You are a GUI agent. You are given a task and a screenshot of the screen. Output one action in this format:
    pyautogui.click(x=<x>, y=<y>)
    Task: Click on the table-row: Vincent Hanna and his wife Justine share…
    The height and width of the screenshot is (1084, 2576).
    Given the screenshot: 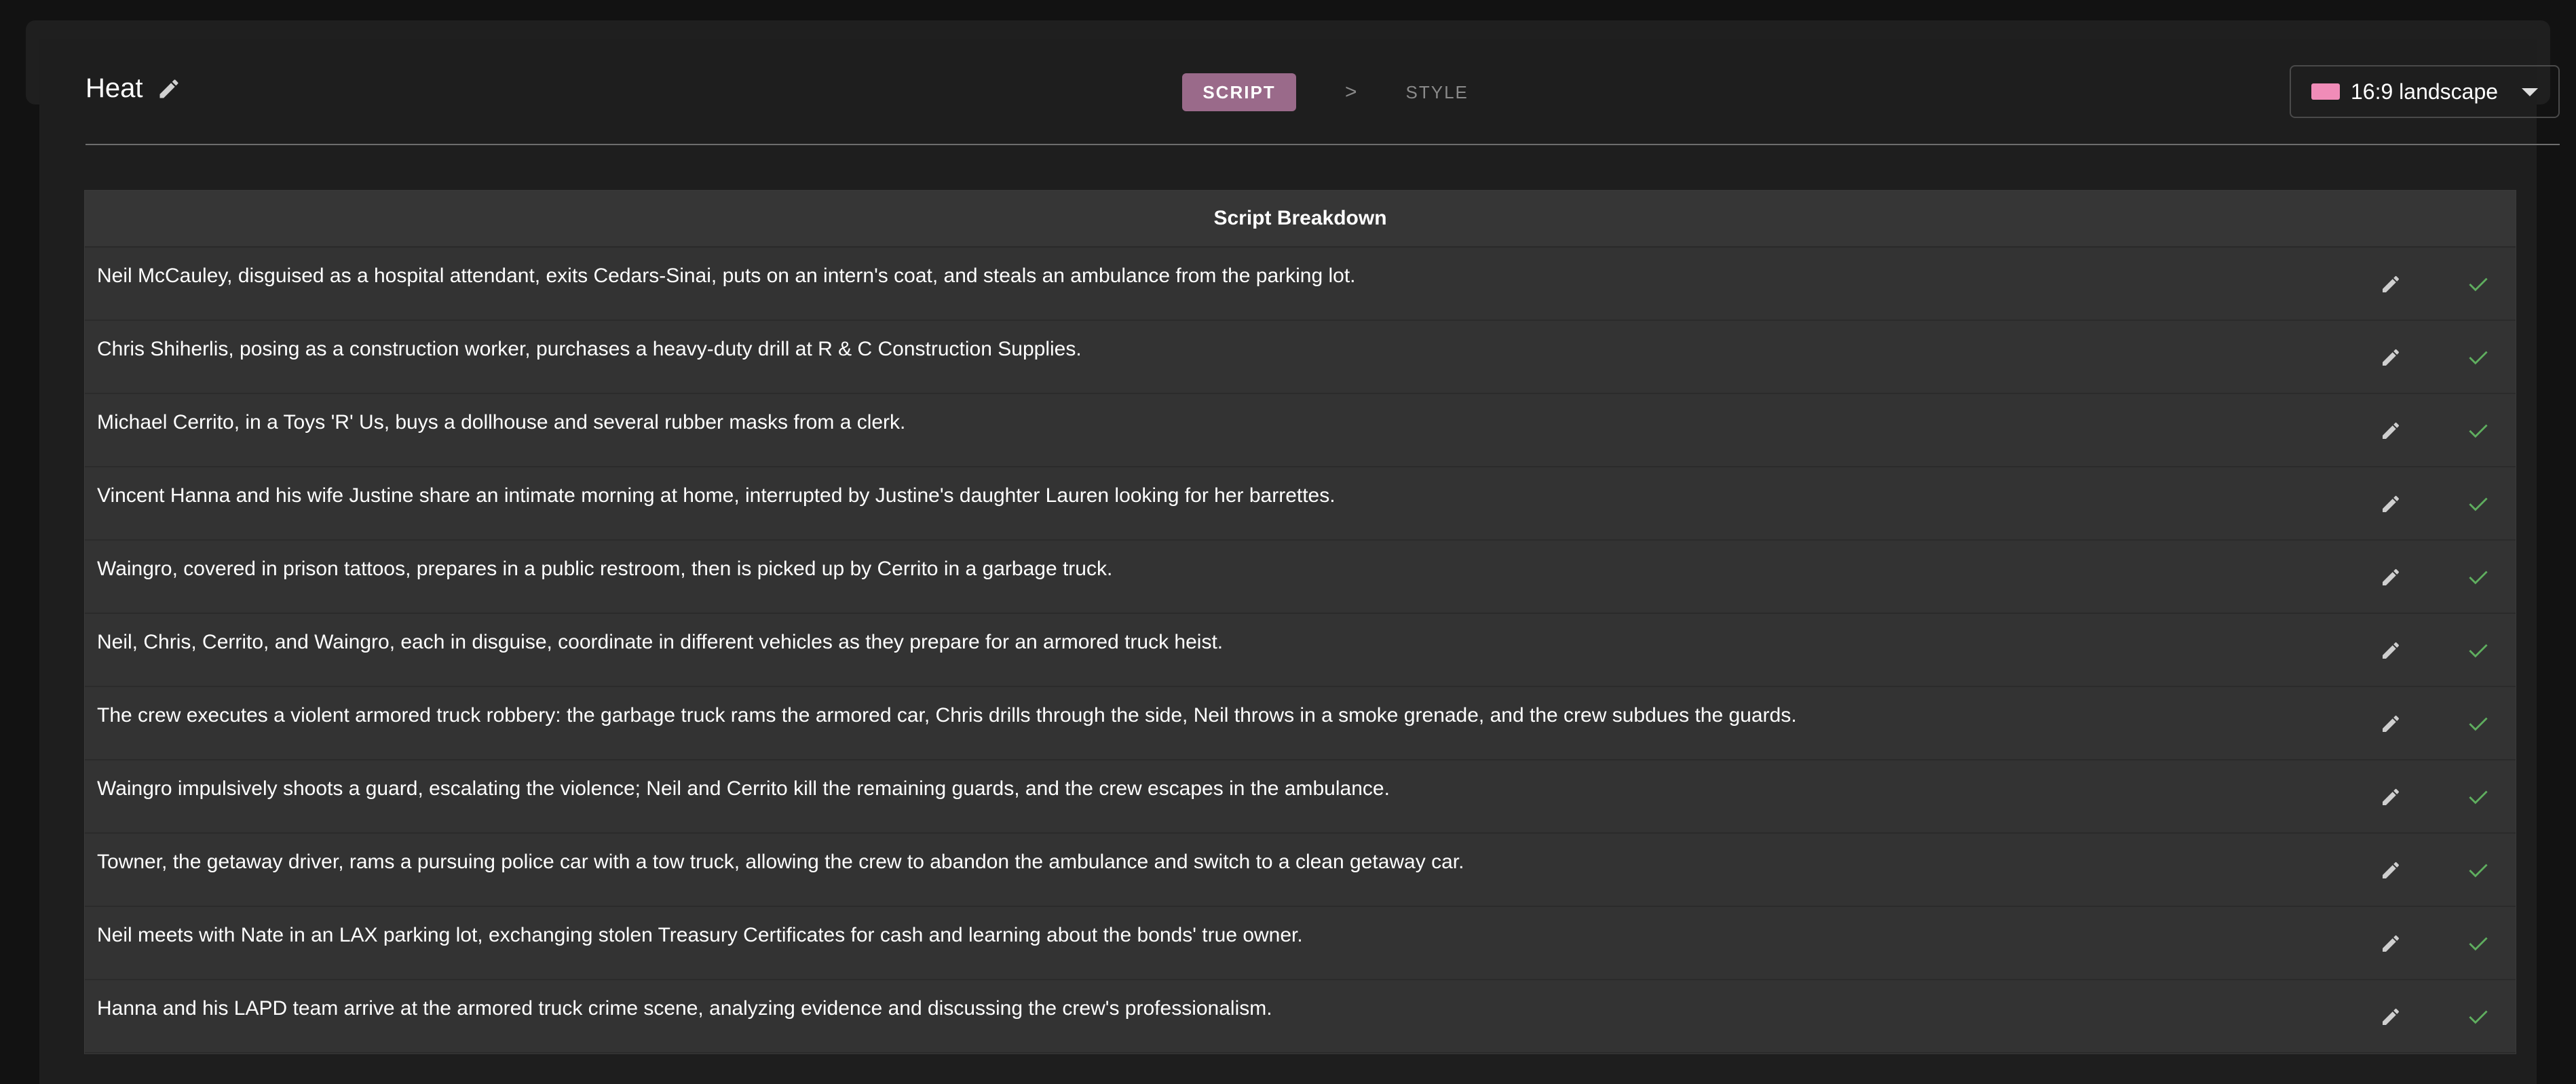 What is the action you would take?
    pyautogui.click(x=1300, y=504)
    